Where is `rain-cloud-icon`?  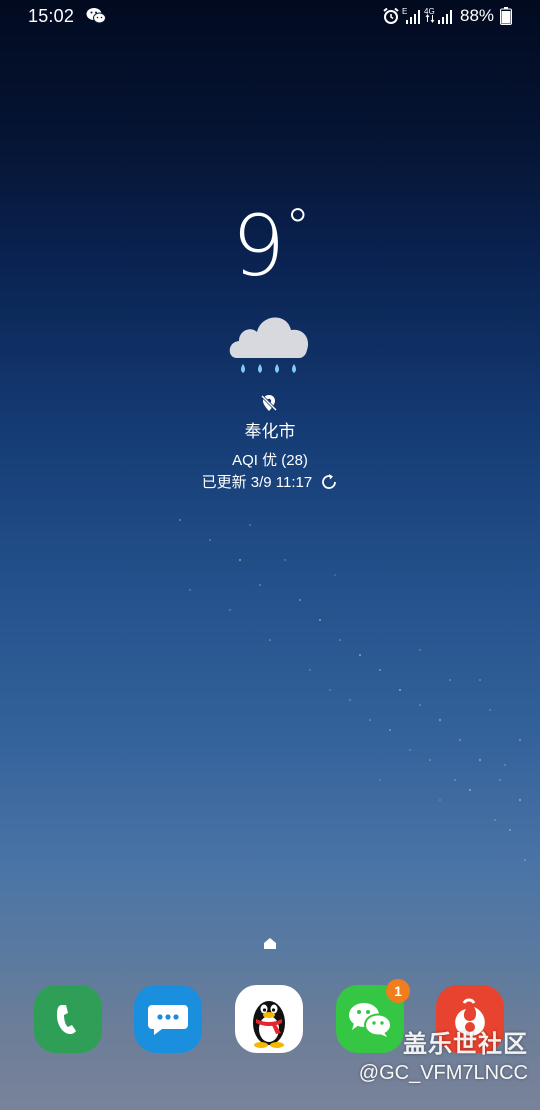
rain-cloud-icon is located at coordinates (269, 345).